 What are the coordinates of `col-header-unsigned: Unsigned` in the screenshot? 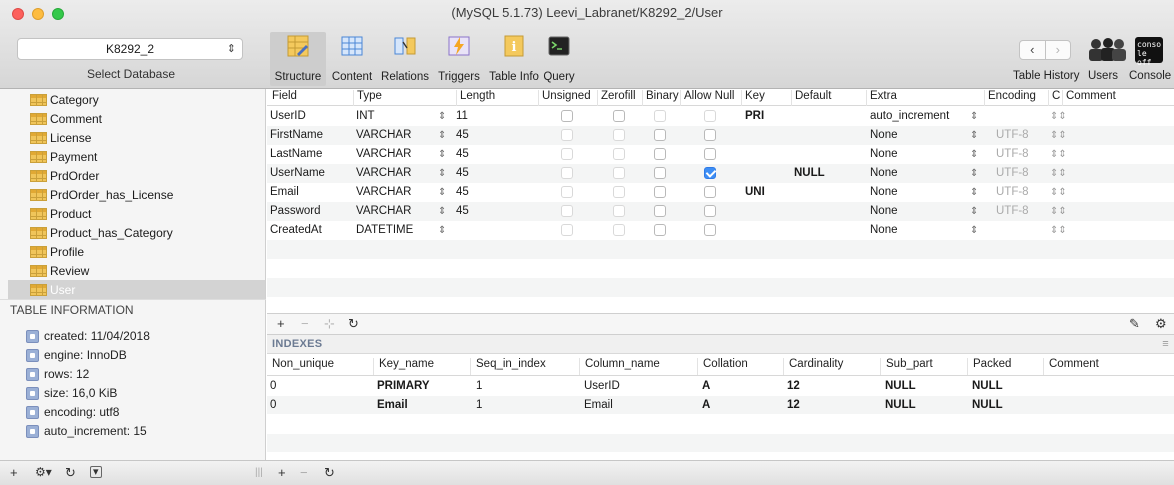 It's located at (567, 98).